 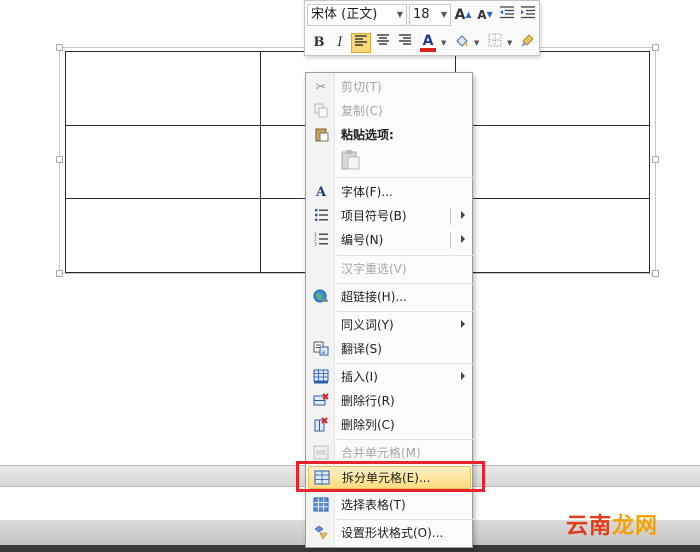 What do you see at coordinates (367, 135) in the screenshot?
I see `menu-item-label: 粘贴选项:` at bounding box center [367, 135].